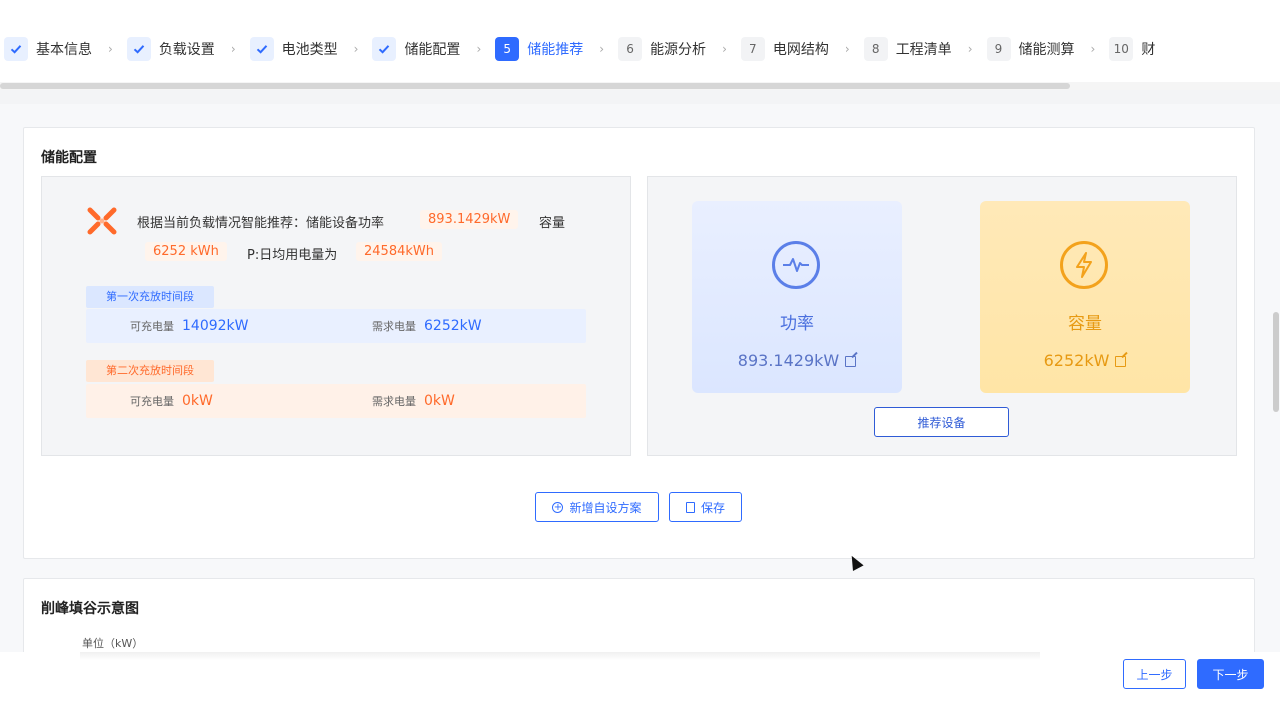  I want to click on step-energy-analysis: 6 能源分析 ›, so click(679, 49).